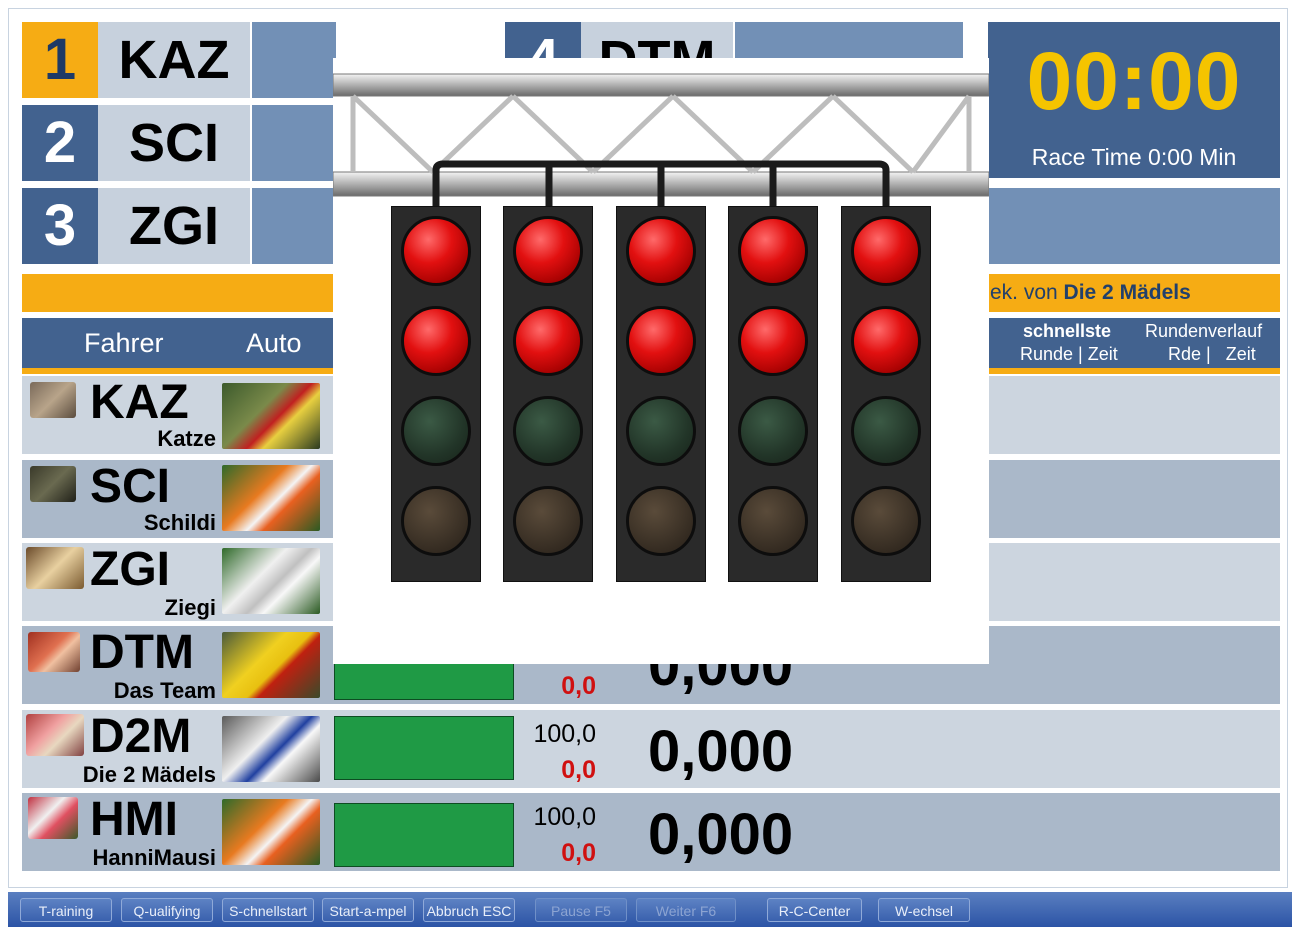 The image size is (1295, 927). What do you see at coordinates (134, 819) in the screenshot?
I see `driver-code: HMI` at bounding box center [134, 819].